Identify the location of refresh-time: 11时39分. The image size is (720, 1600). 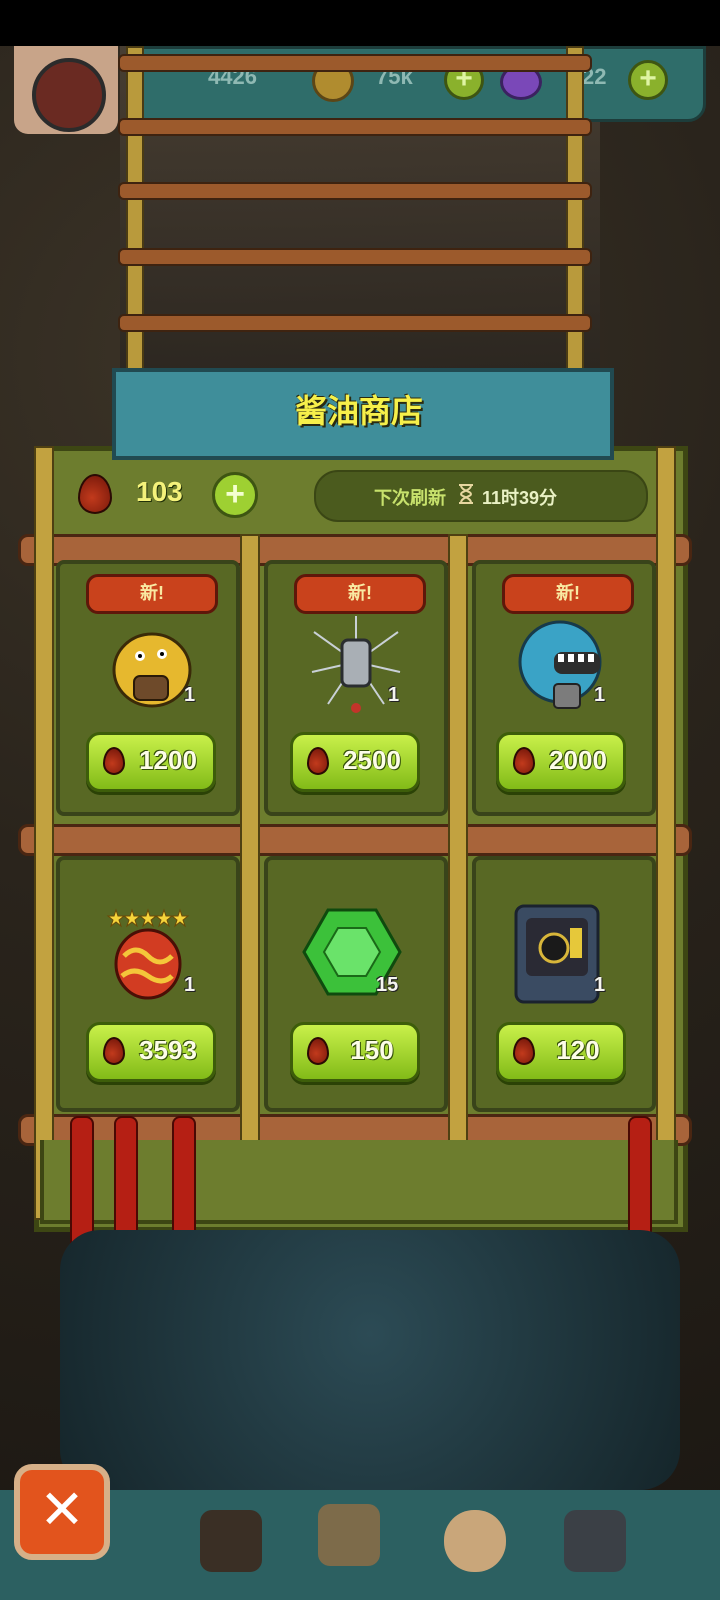
(520, 498).